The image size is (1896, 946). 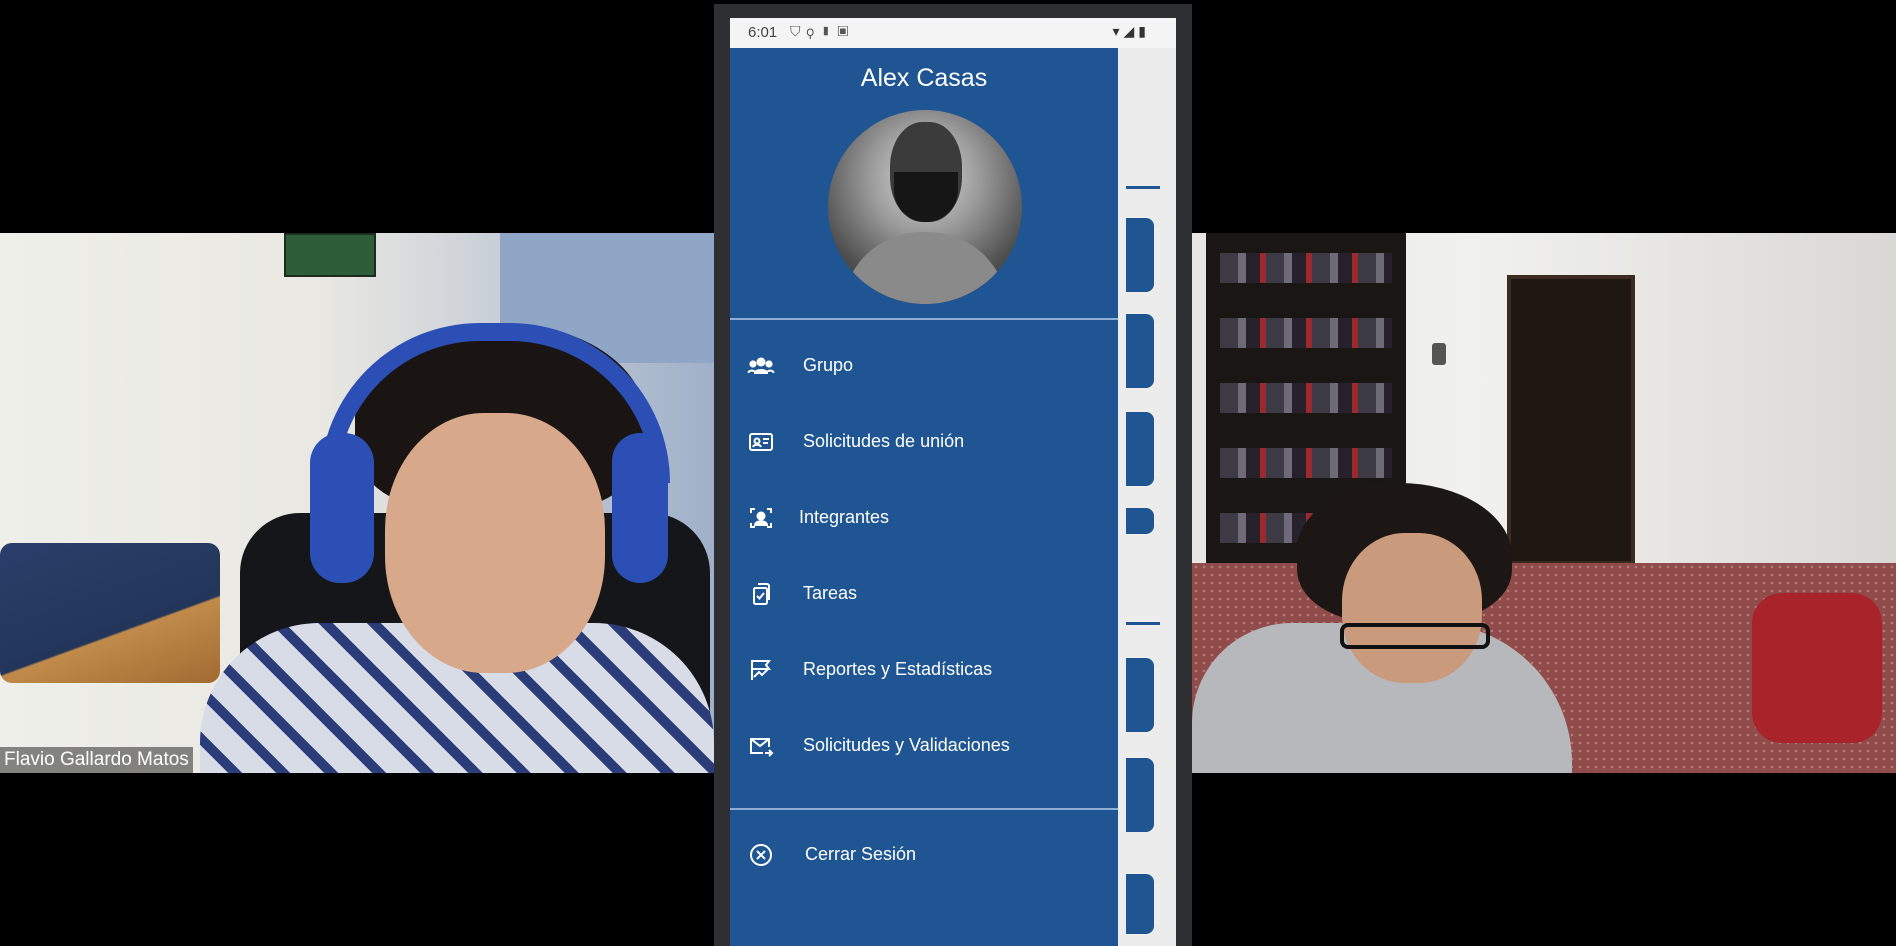 What do you see at coordinates (925, 207) in the screenshot?
I see `avatar` at bounding box center [925, 207].